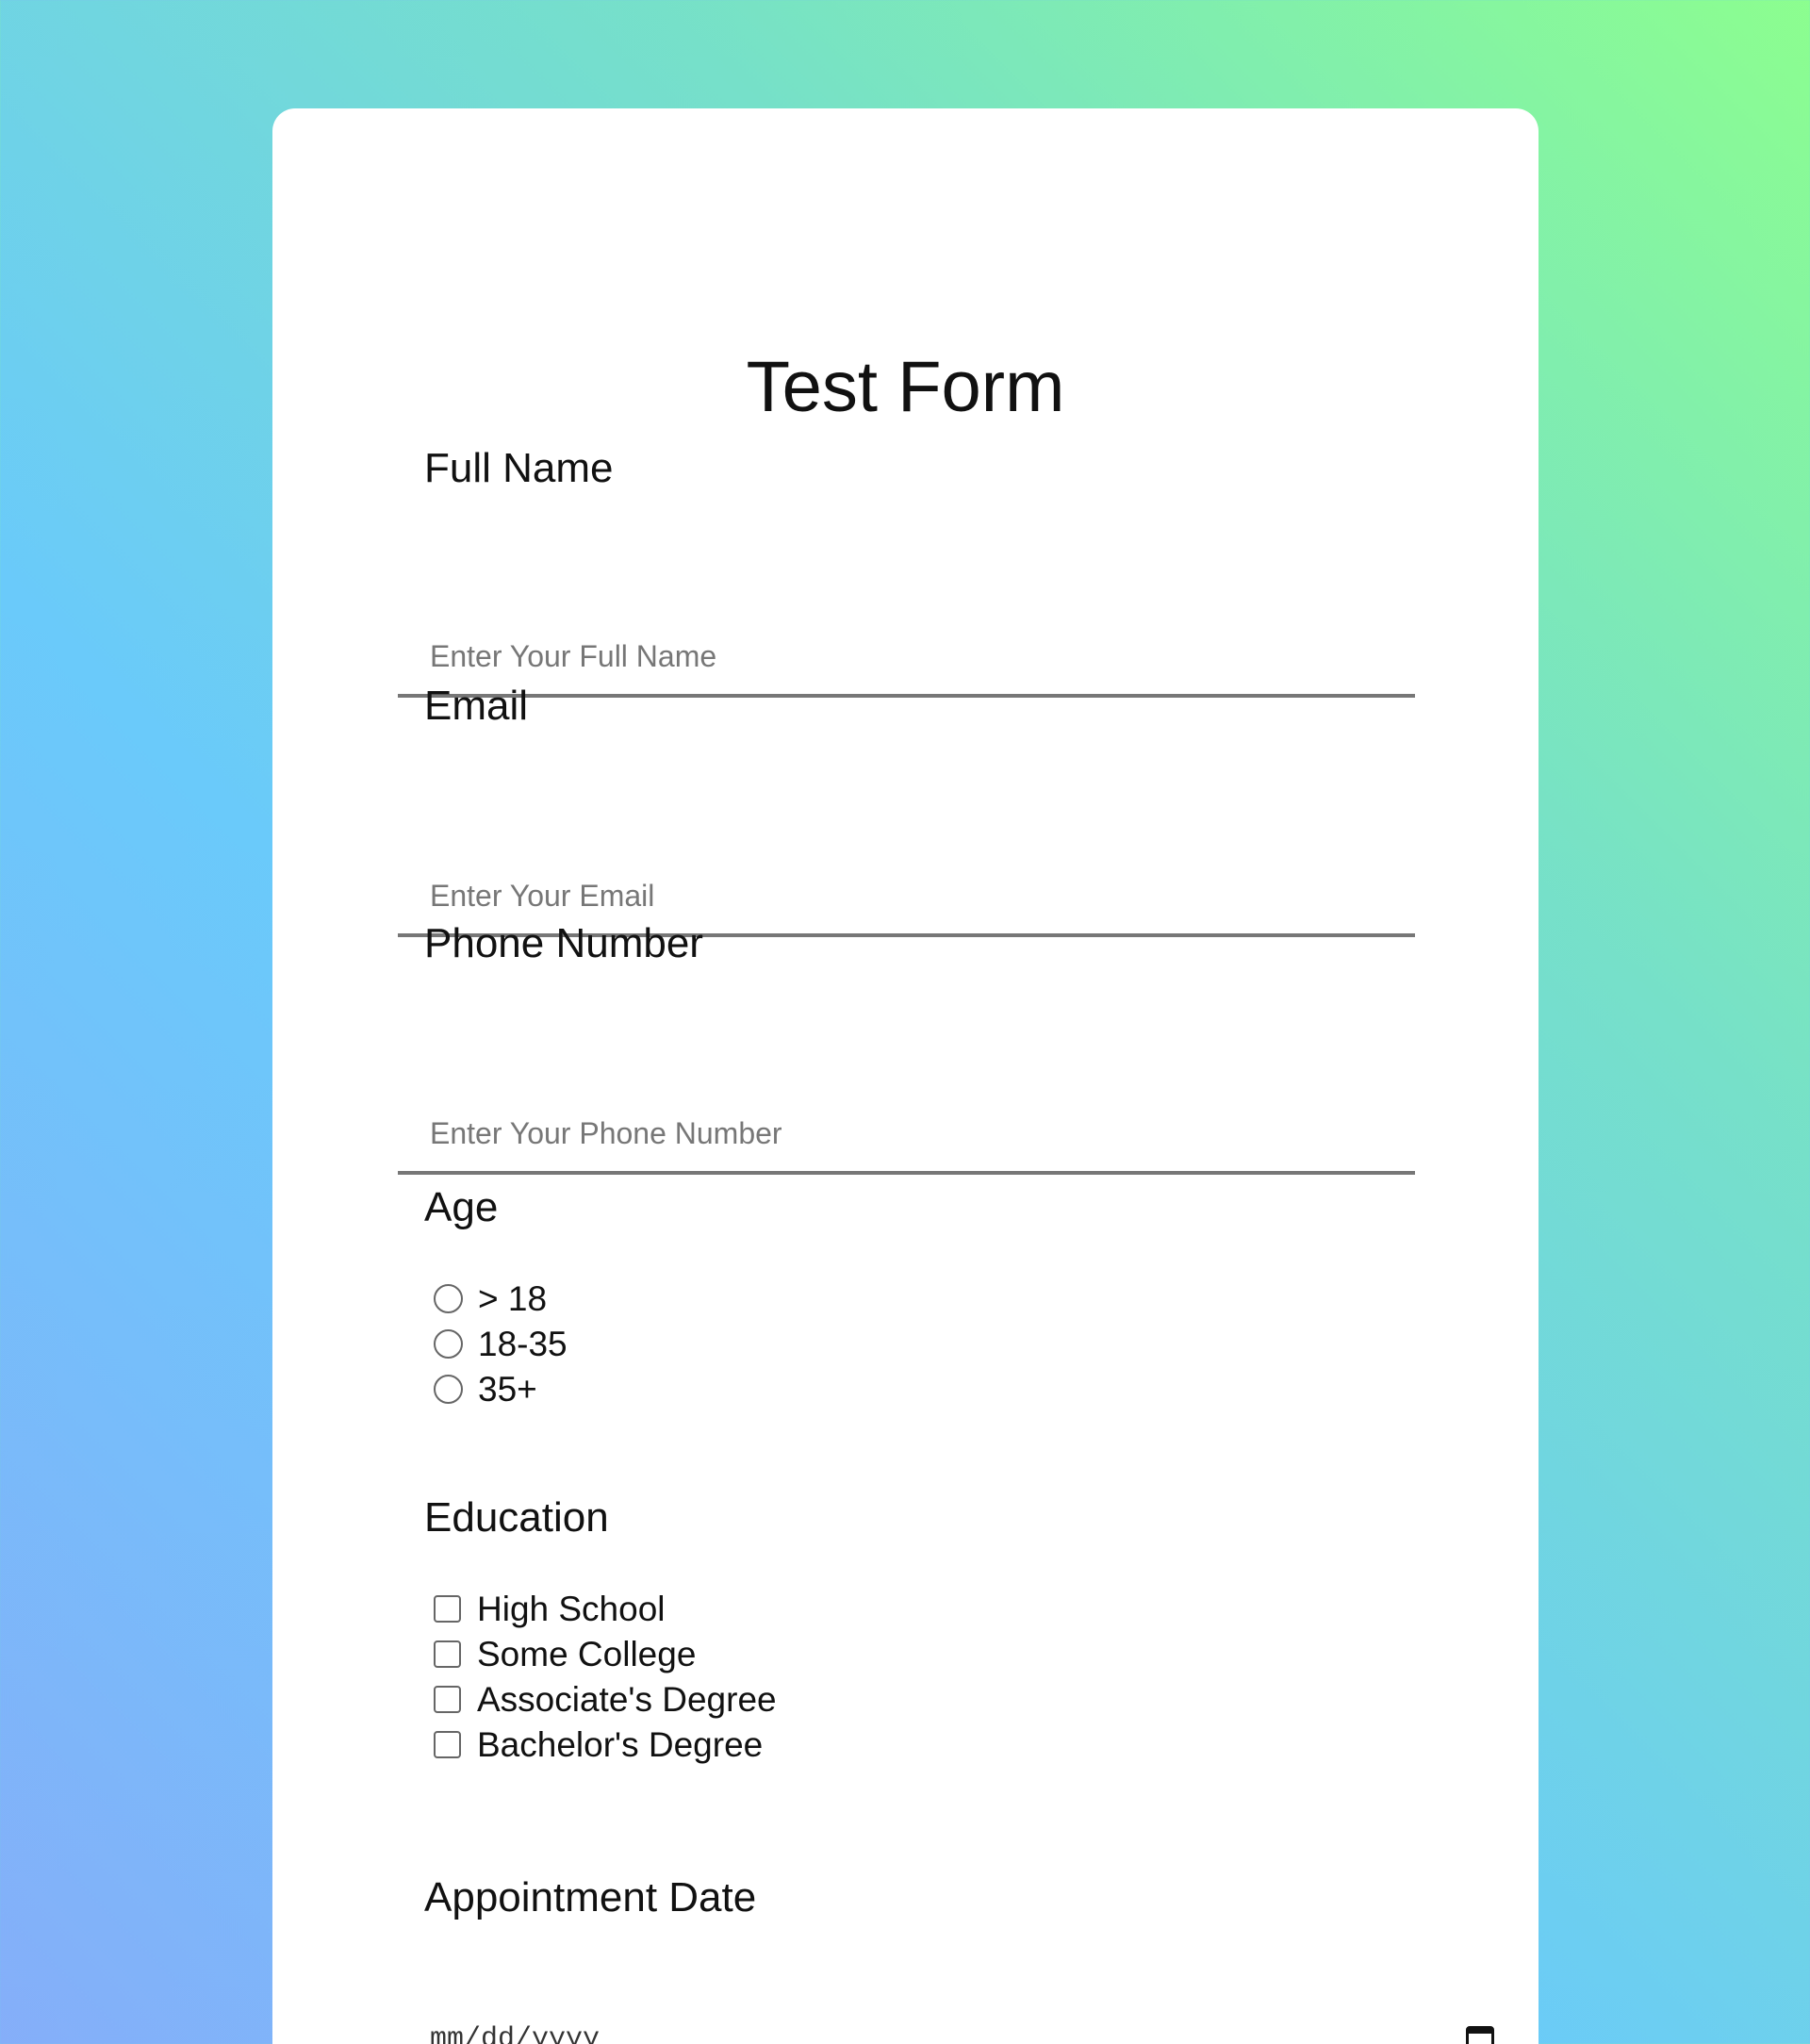 Image resolution: width=1810 pixels, height=2044 pixels. I want to click on full-name-input, so click(906, 658).